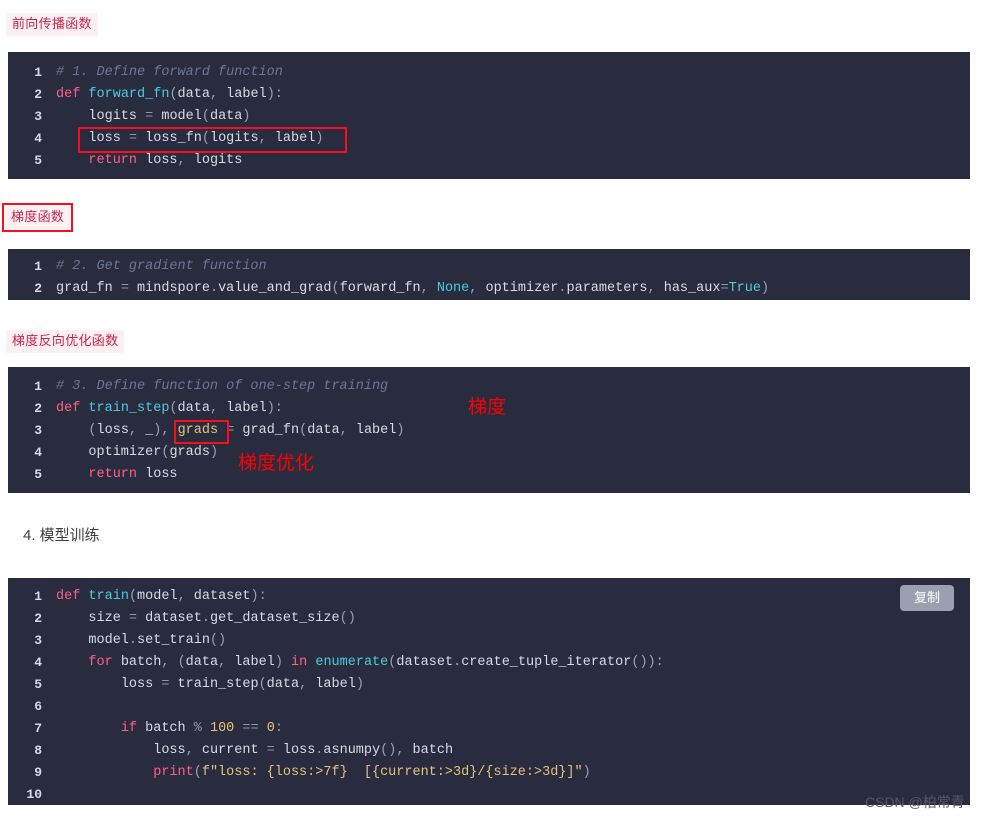 The width and height of the screenshot is (985, 822). I want to click on note-grad-optimize: 梯度优化, so click(276, 463).